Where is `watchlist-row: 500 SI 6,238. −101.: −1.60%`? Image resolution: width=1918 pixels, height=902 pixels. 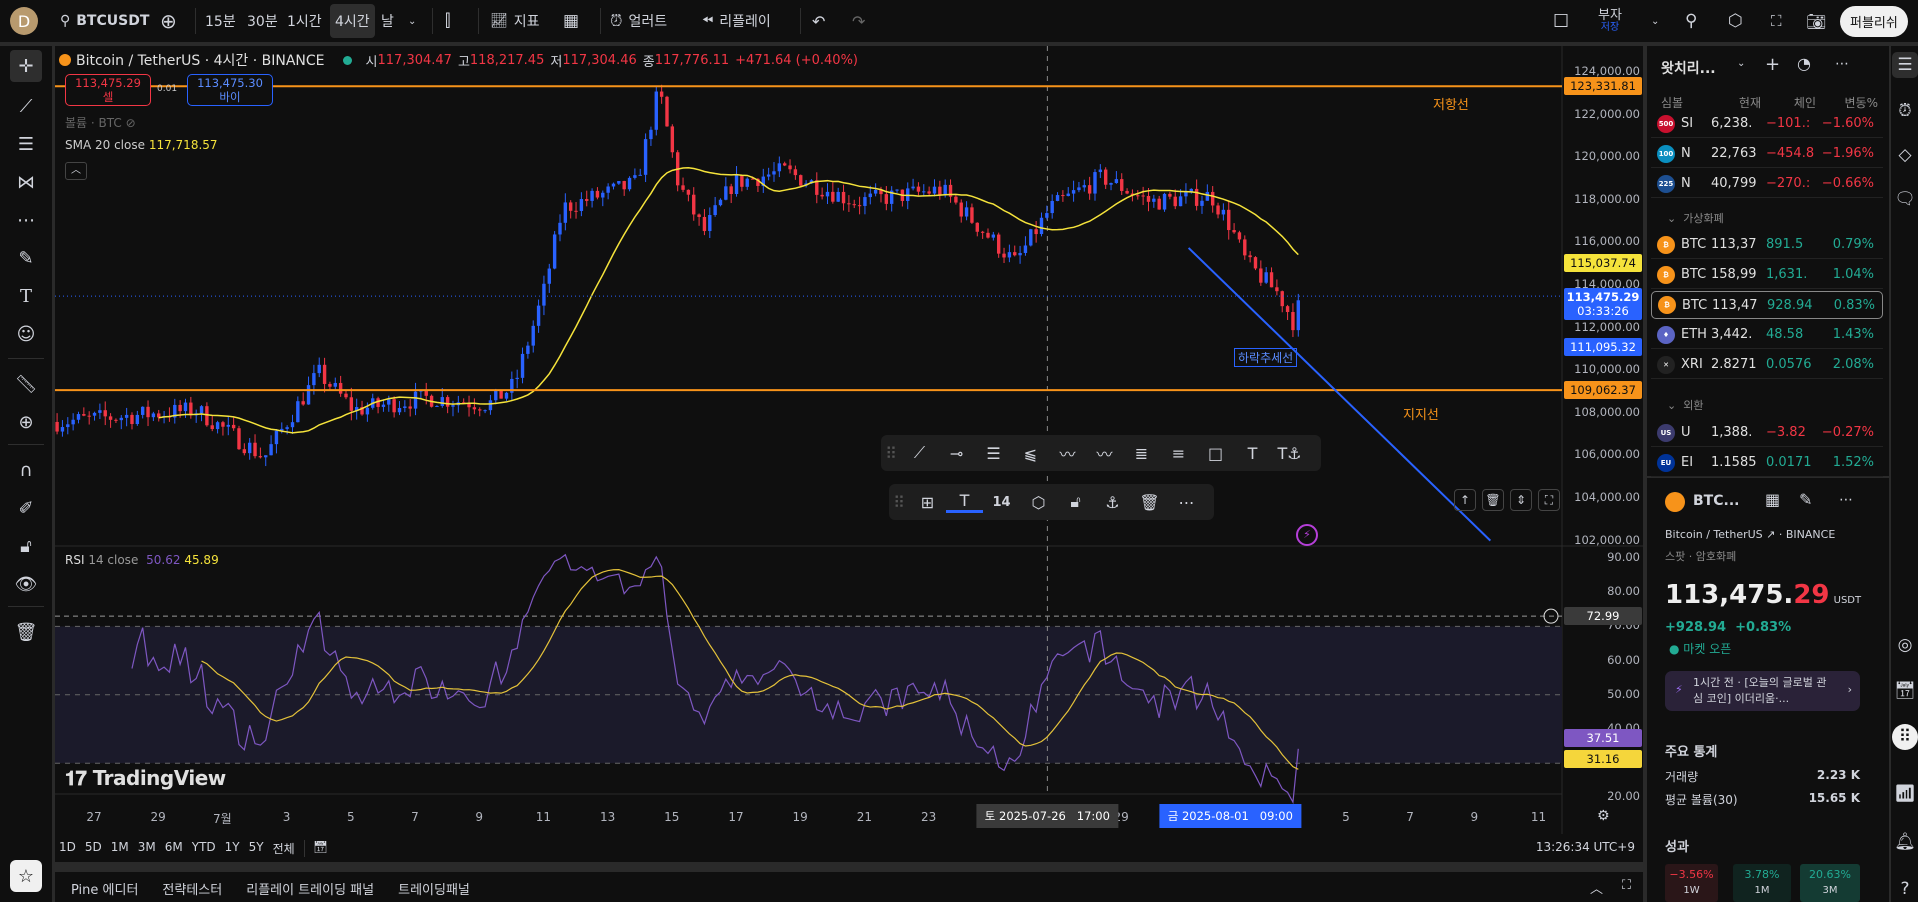 watchlist-row: 500 SI 6,238. −101.: −1.60% is located at coordinates (1767, 124).